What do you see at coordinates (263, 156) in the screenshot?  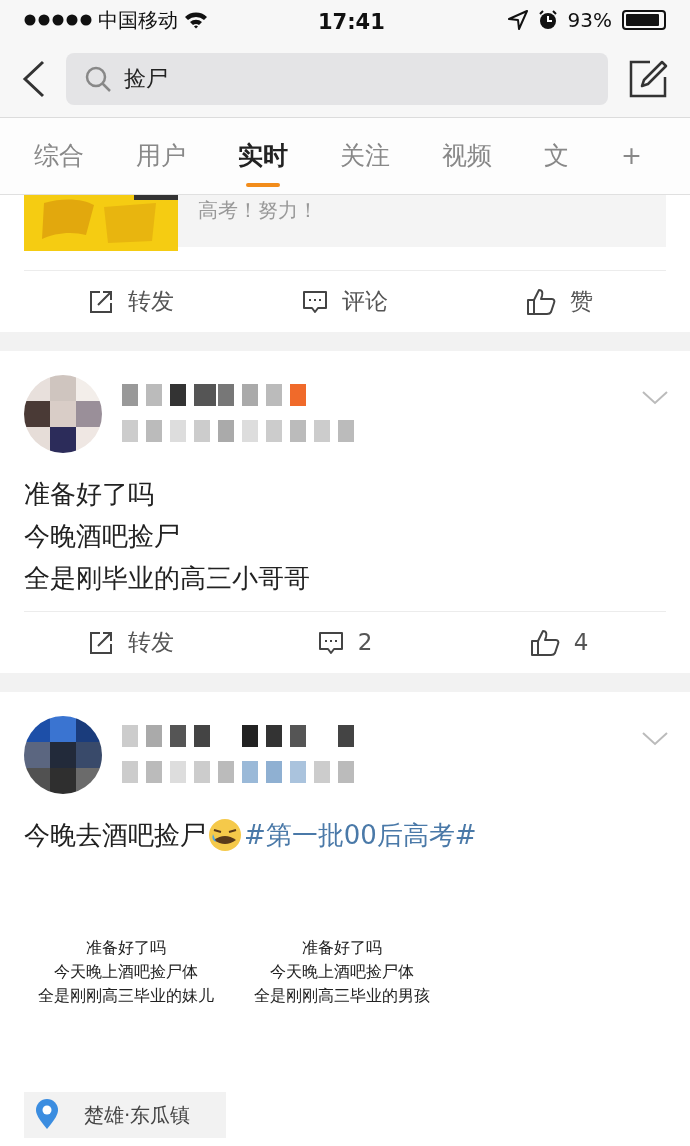 I see `tab: 实时` at bounding box center [263, 156].